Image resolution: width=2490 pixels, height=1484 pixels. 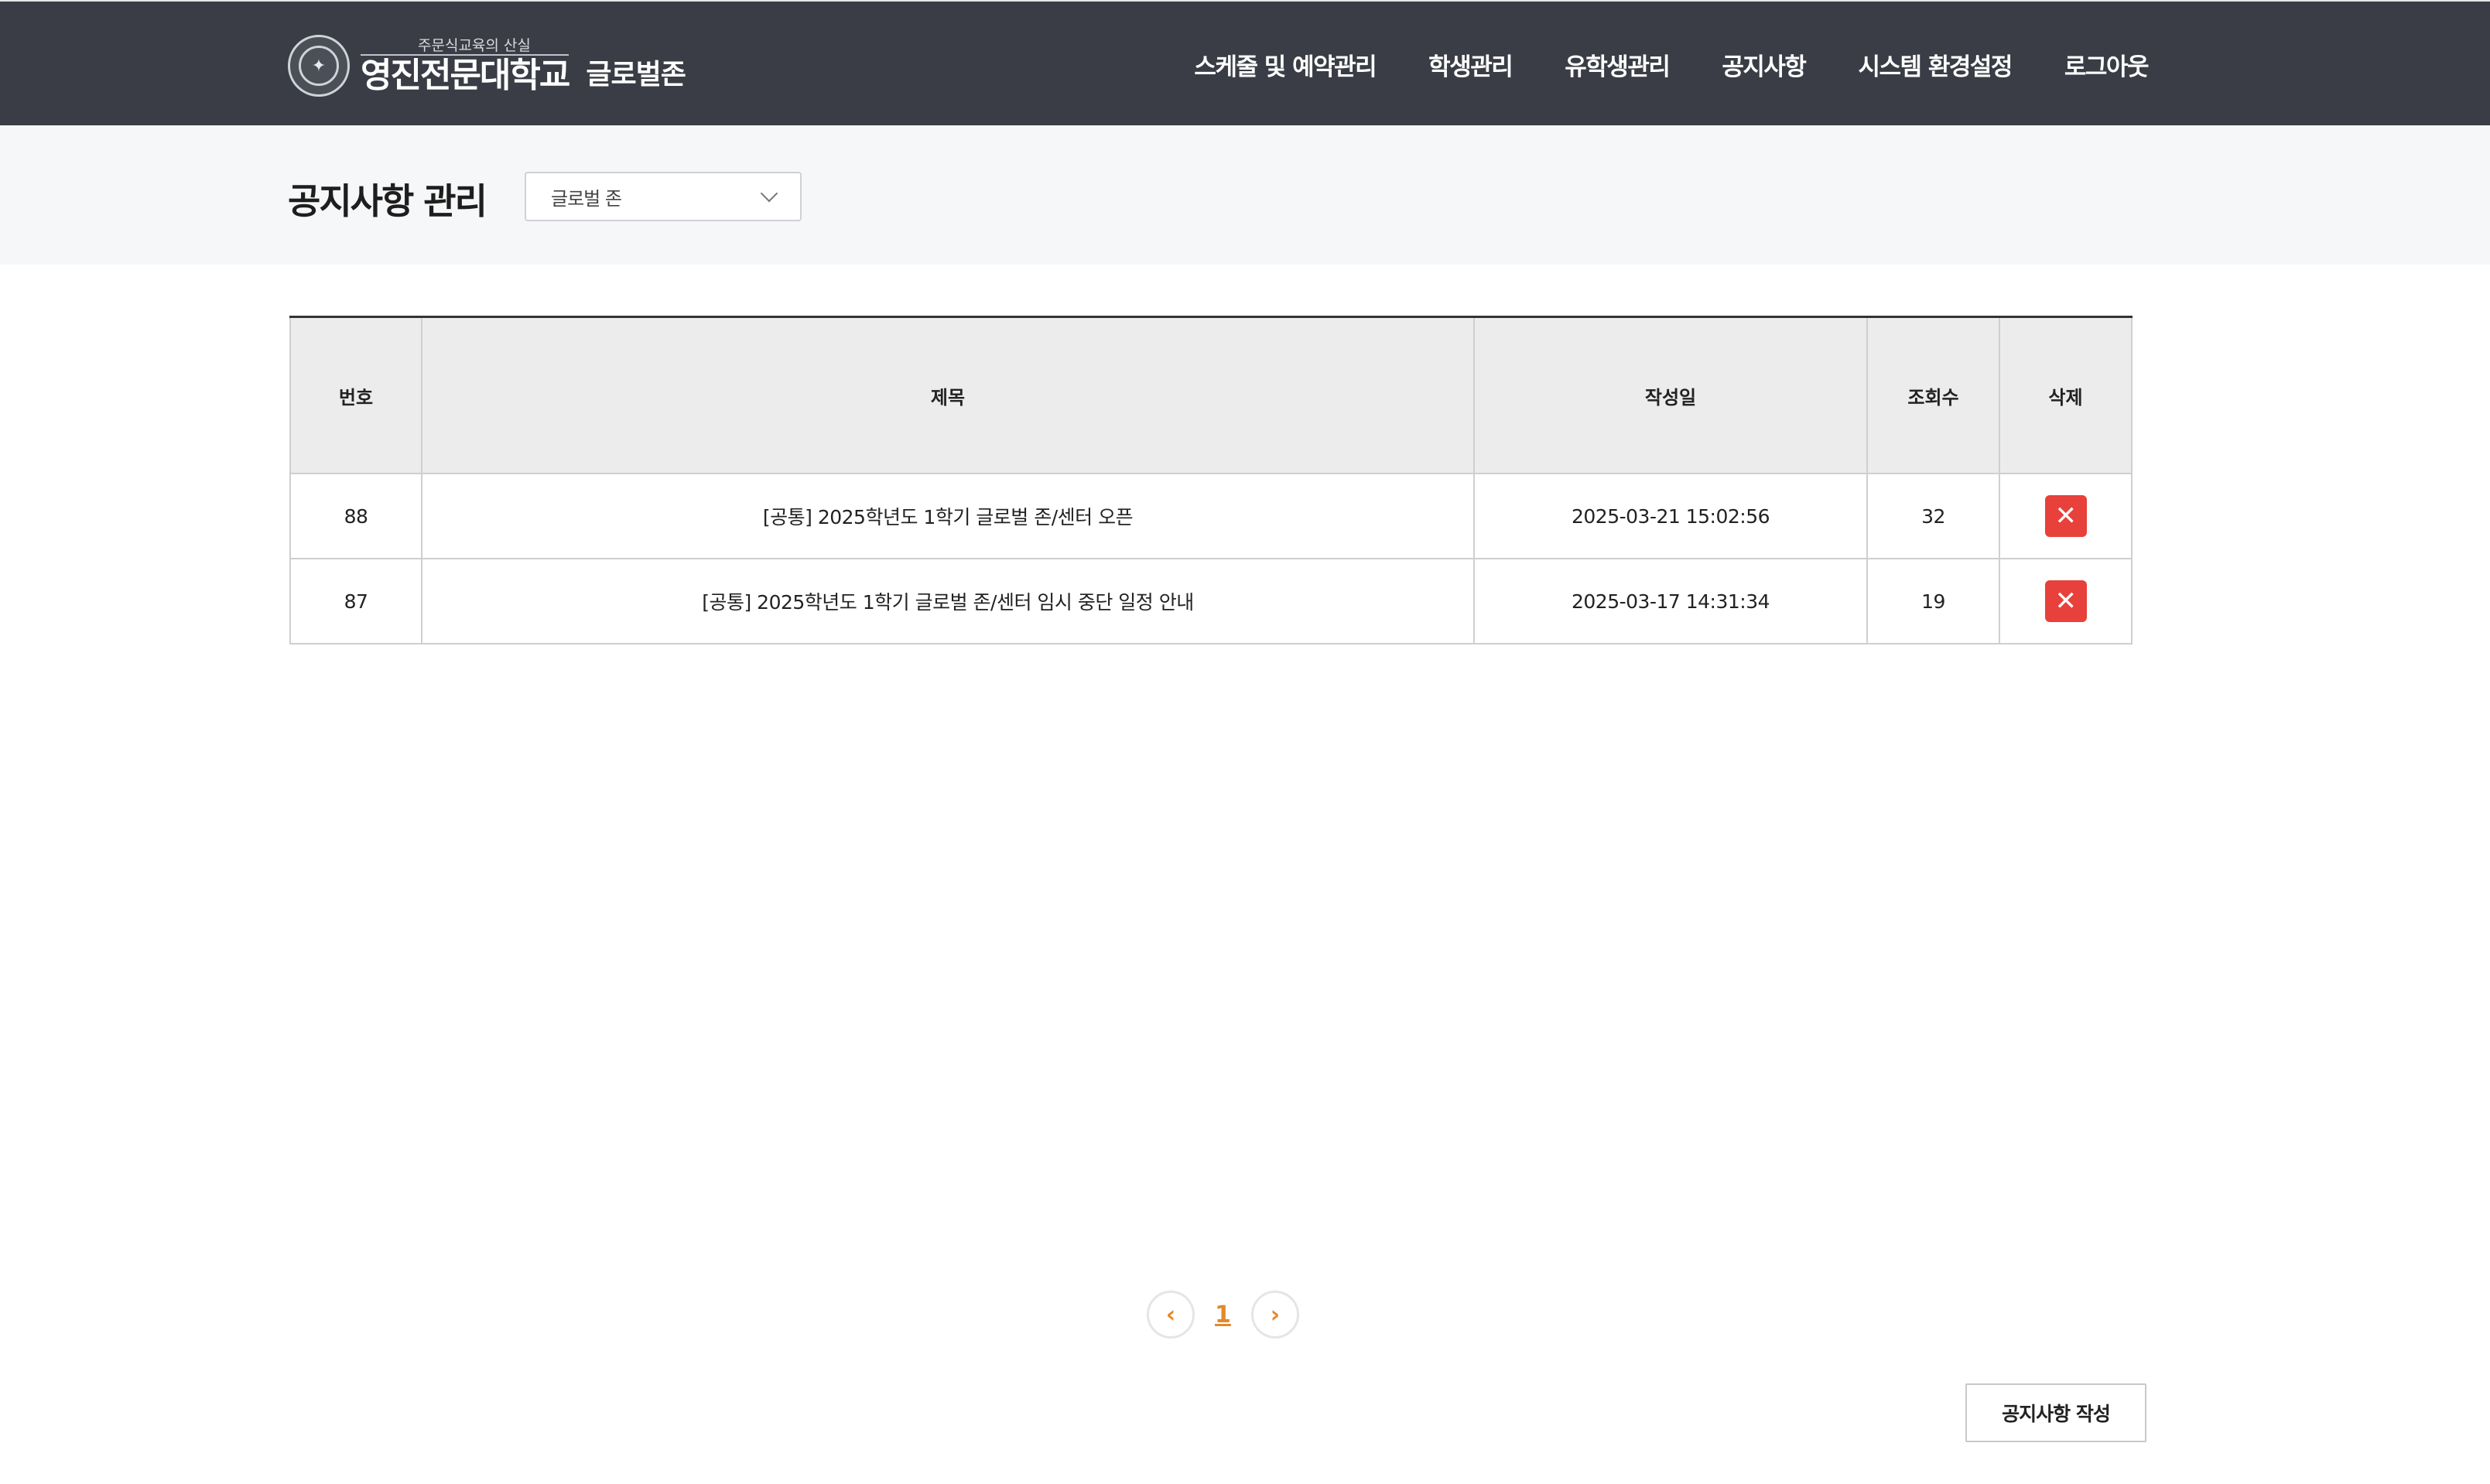 I want to click on cell-title: [공통] 2025학년도 1학기 글로벌 존/센터 임시 중단 일정 안내, so click(x=948, y=601).